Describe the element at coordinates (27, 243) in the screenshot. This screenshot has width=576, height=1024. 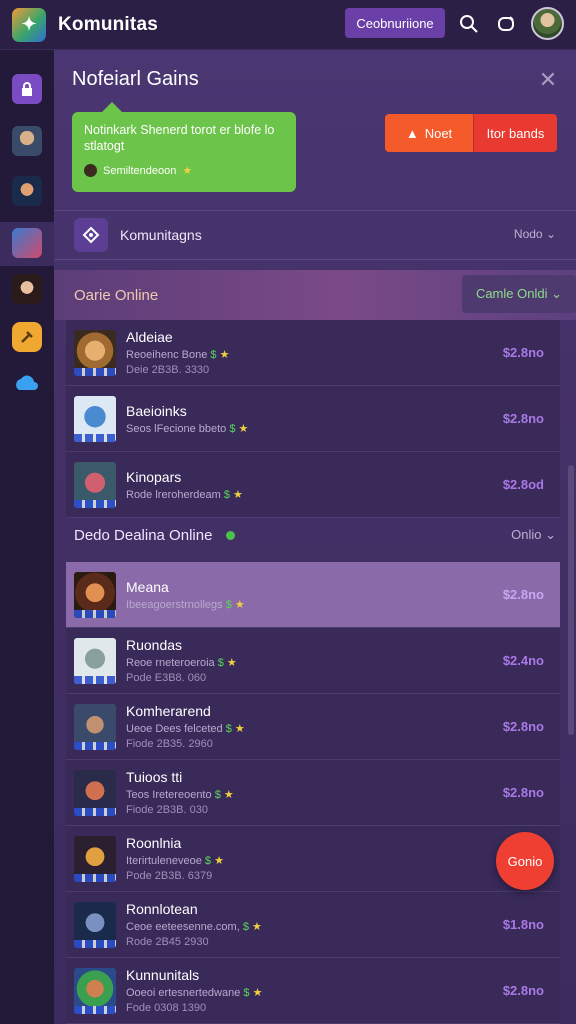
I see `game-avatar-3-icon` at that location.